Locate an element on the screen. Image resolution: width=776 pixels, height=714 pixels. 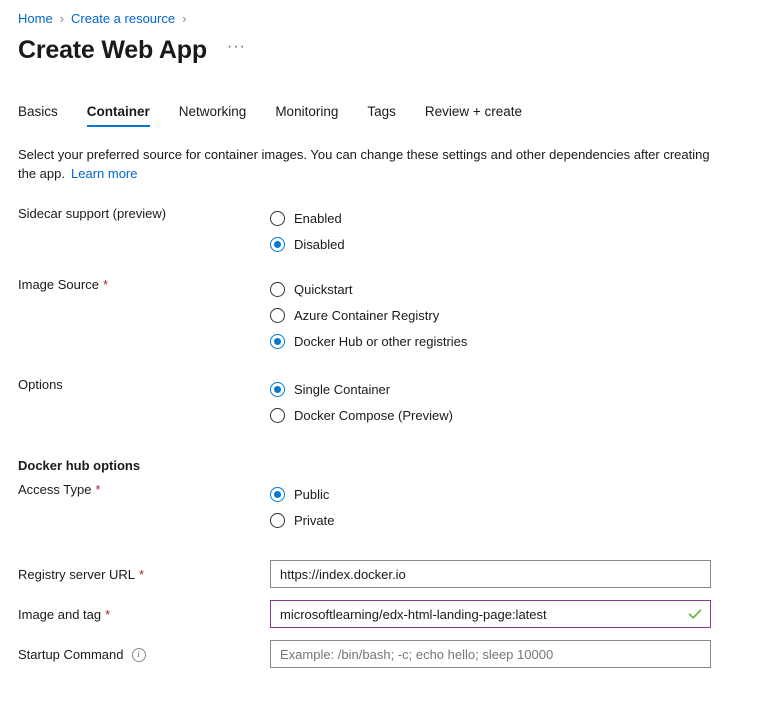
radio-option-azure-container-registry: Azure Container Registry is located at coordinates (514, 315).